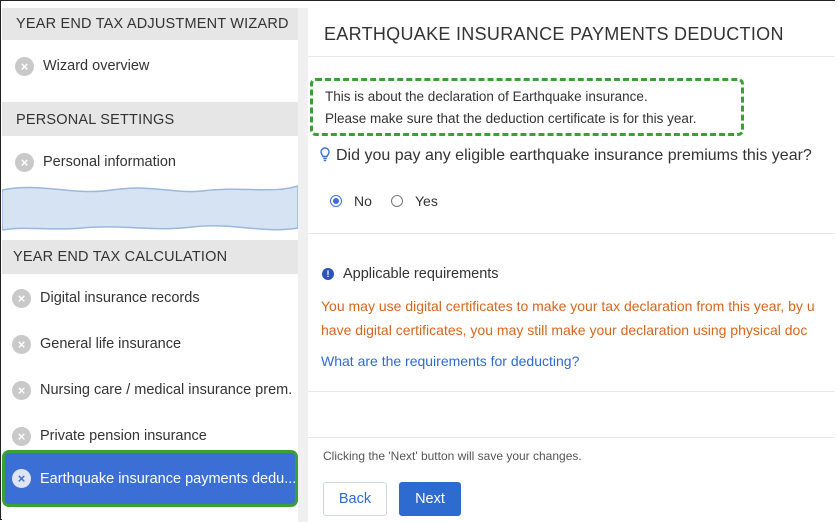 The height and width of the screenshot is (522, 838). What do you see at coordinates (421, 274) in the screenshot?
I see `requirements-heading-text: Applicable requirements` at bounding box center [421, 274].